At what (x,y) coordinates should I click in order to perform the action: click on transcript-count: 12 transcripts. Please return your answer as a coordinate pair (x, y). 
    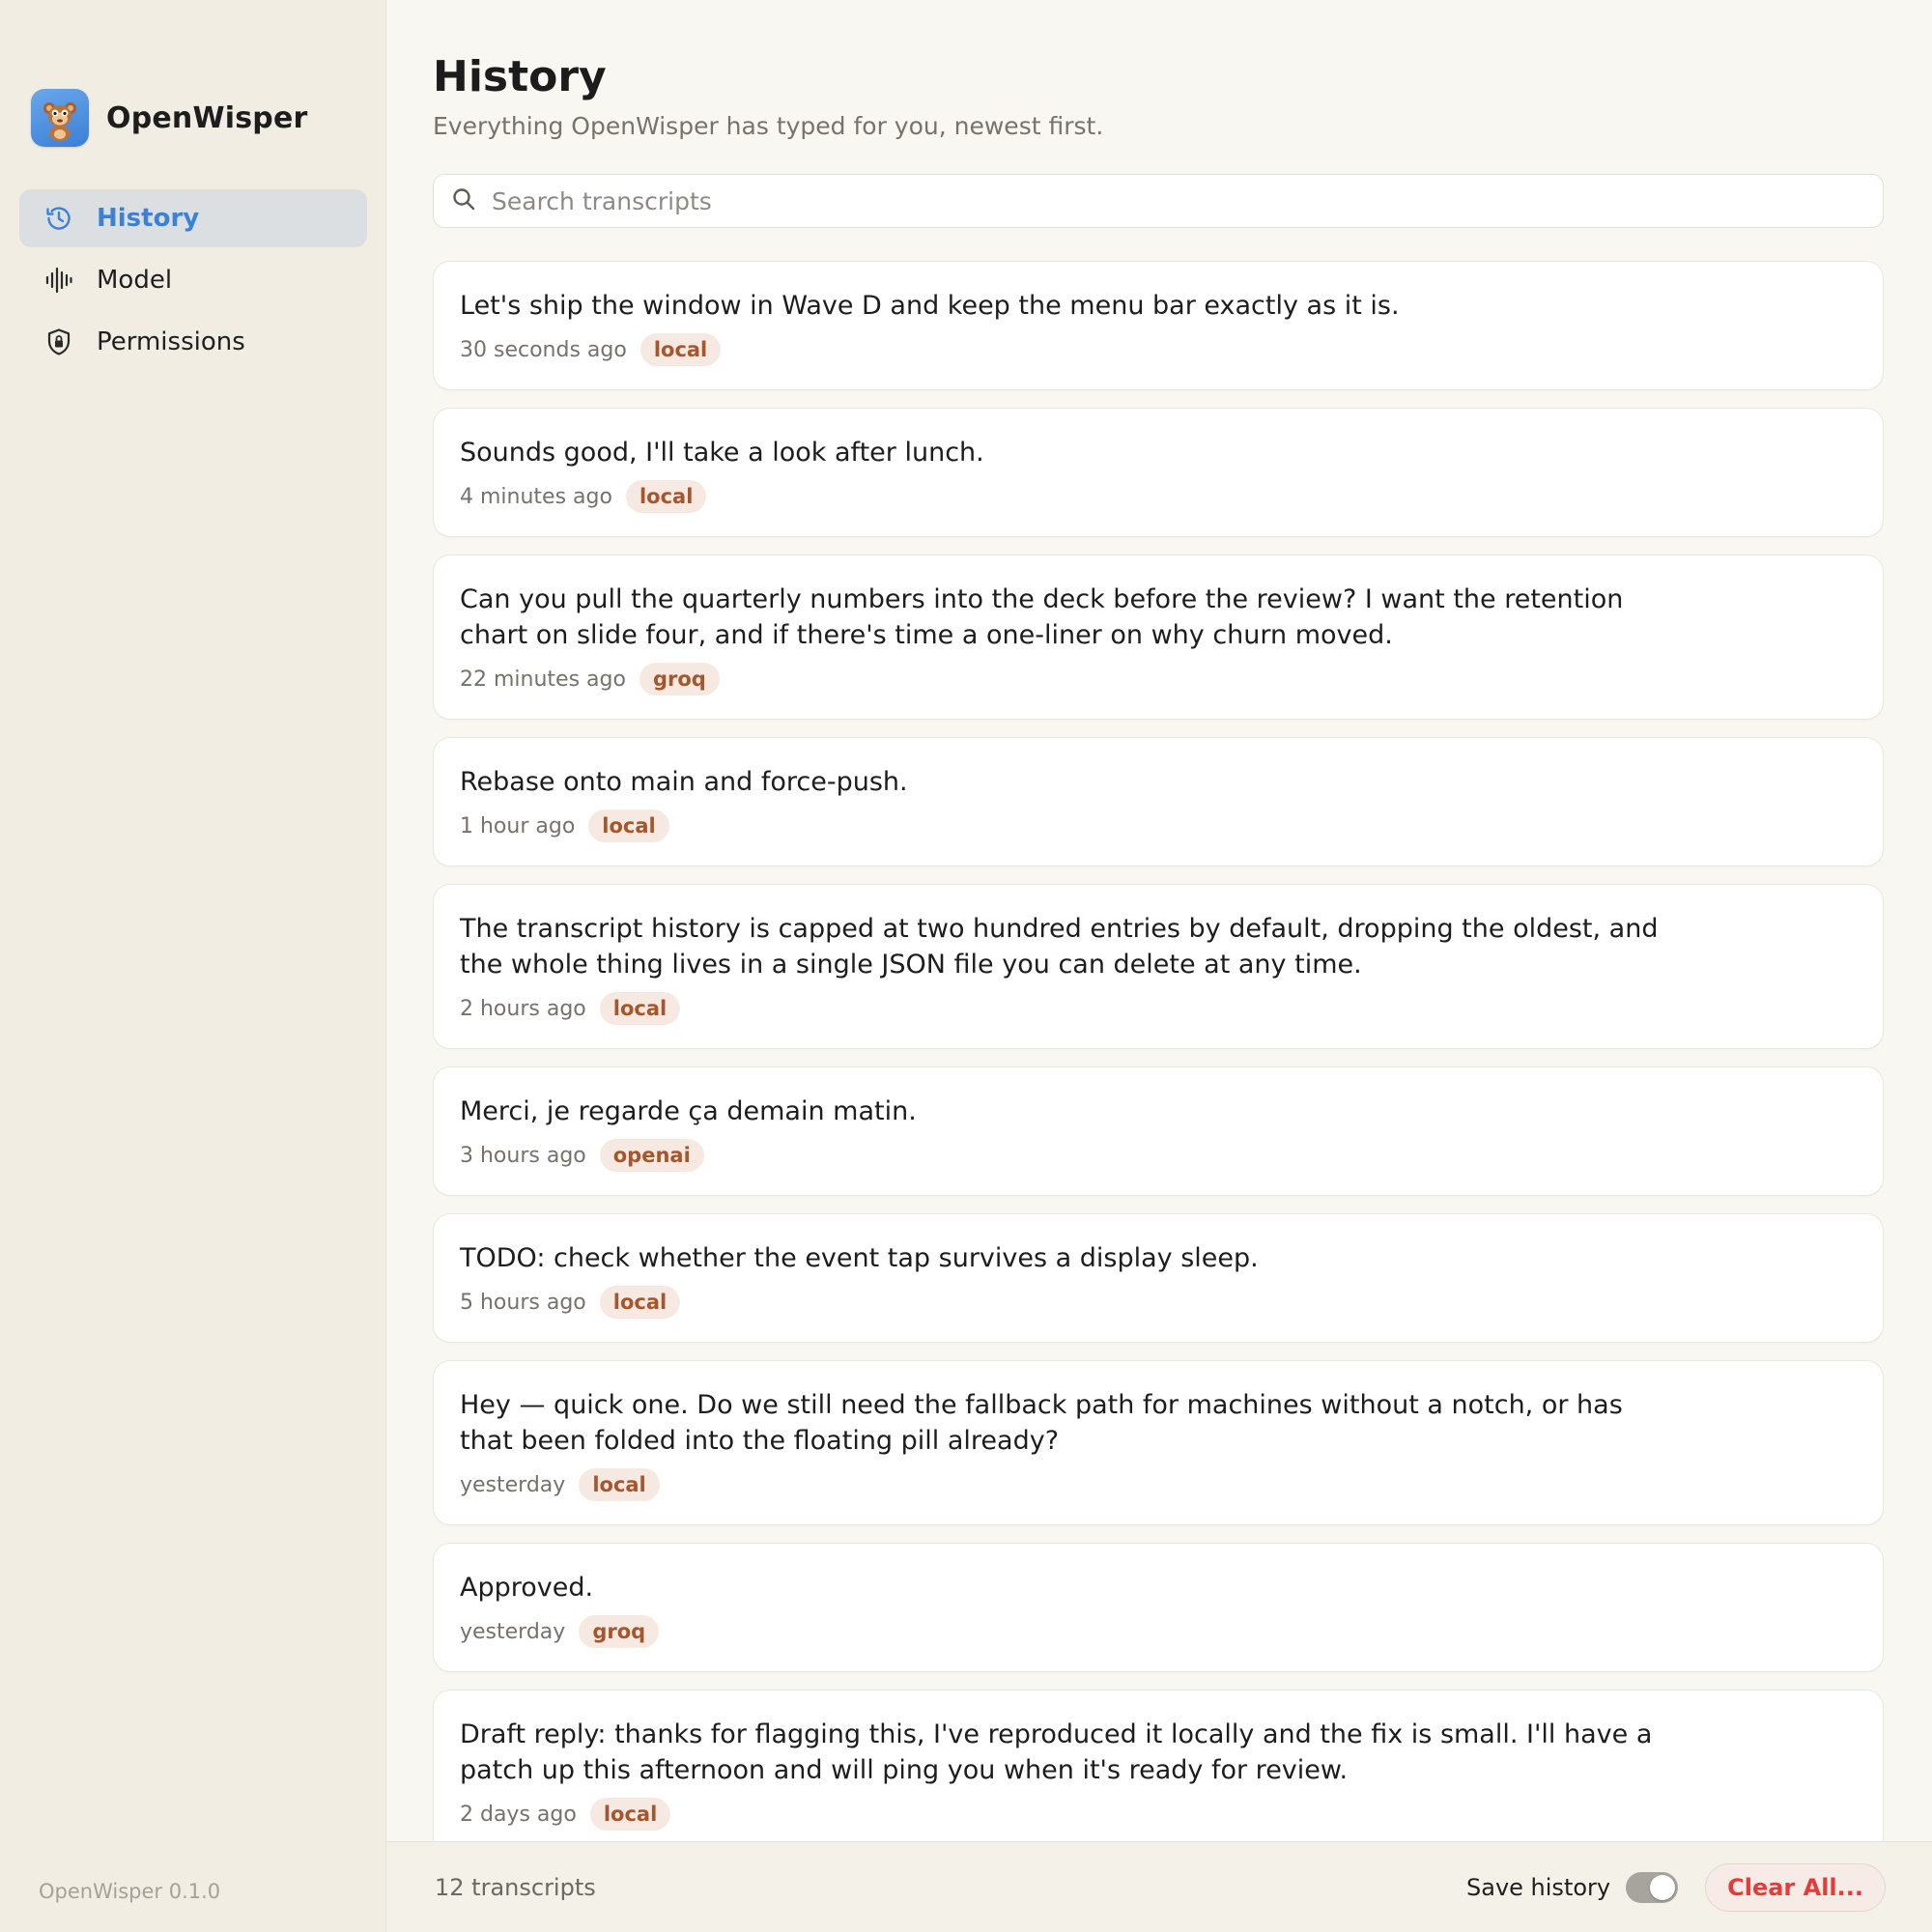
    Looking at the image, I should click on (515, 1887).